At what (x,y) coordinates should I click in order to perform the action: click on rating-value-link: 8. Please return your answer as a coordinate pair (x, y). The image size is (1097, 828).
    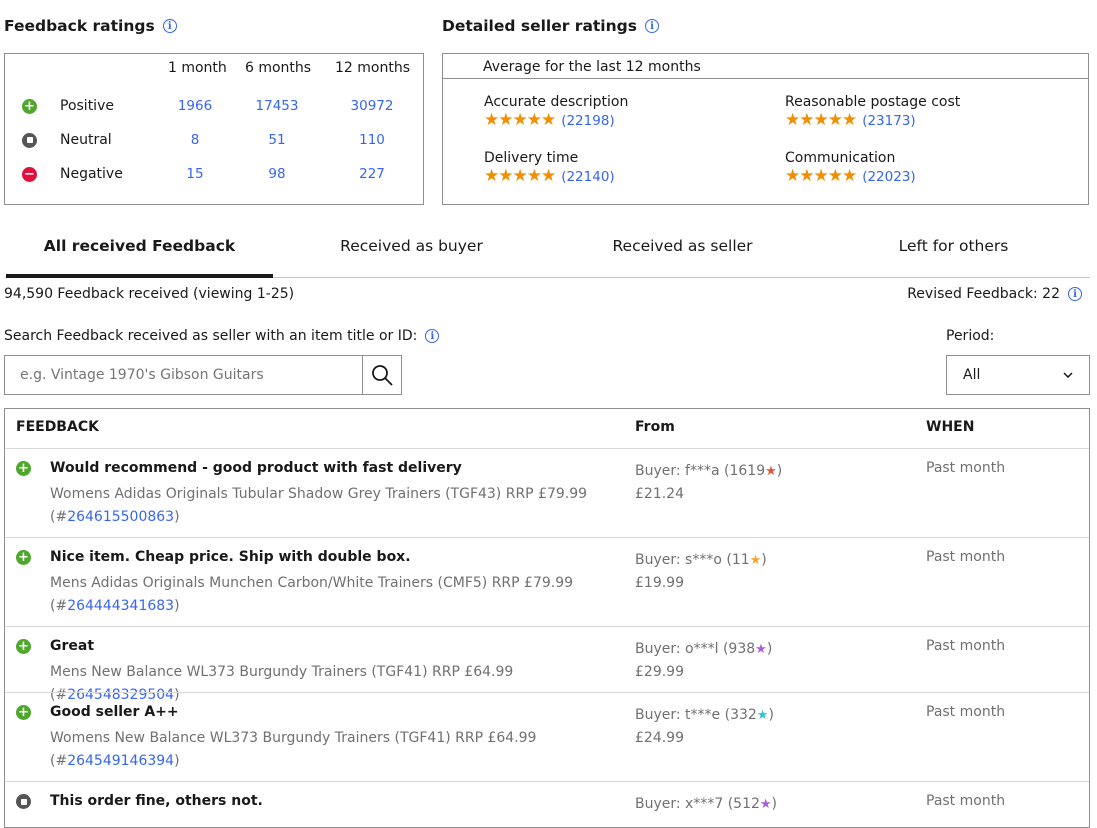
    Looking at the image, I should click on (195, 140).